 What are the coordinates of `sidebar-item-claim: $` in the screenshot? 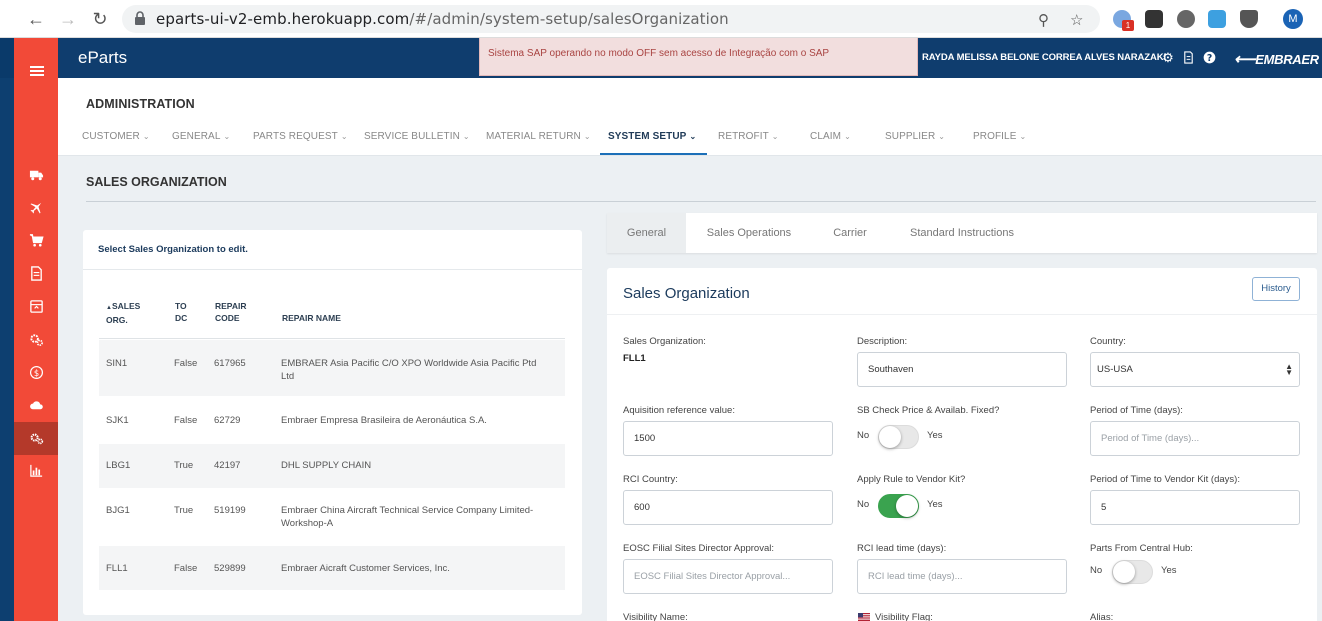 It's located at (36, 372).